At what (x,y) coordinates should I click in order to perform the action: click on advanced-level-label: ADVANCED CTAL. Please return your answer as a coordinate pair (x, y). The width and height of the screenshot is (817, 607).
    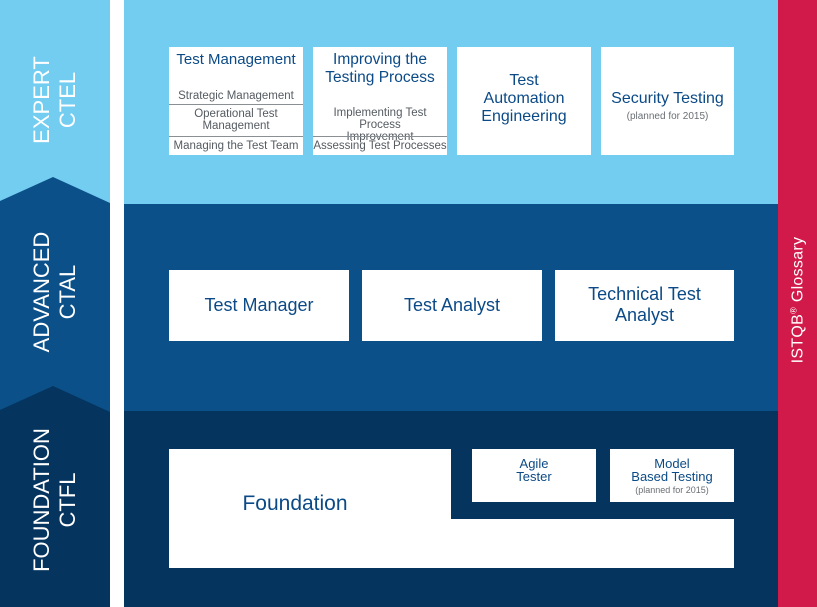
    Looking at the image, I should click on (55, 292).